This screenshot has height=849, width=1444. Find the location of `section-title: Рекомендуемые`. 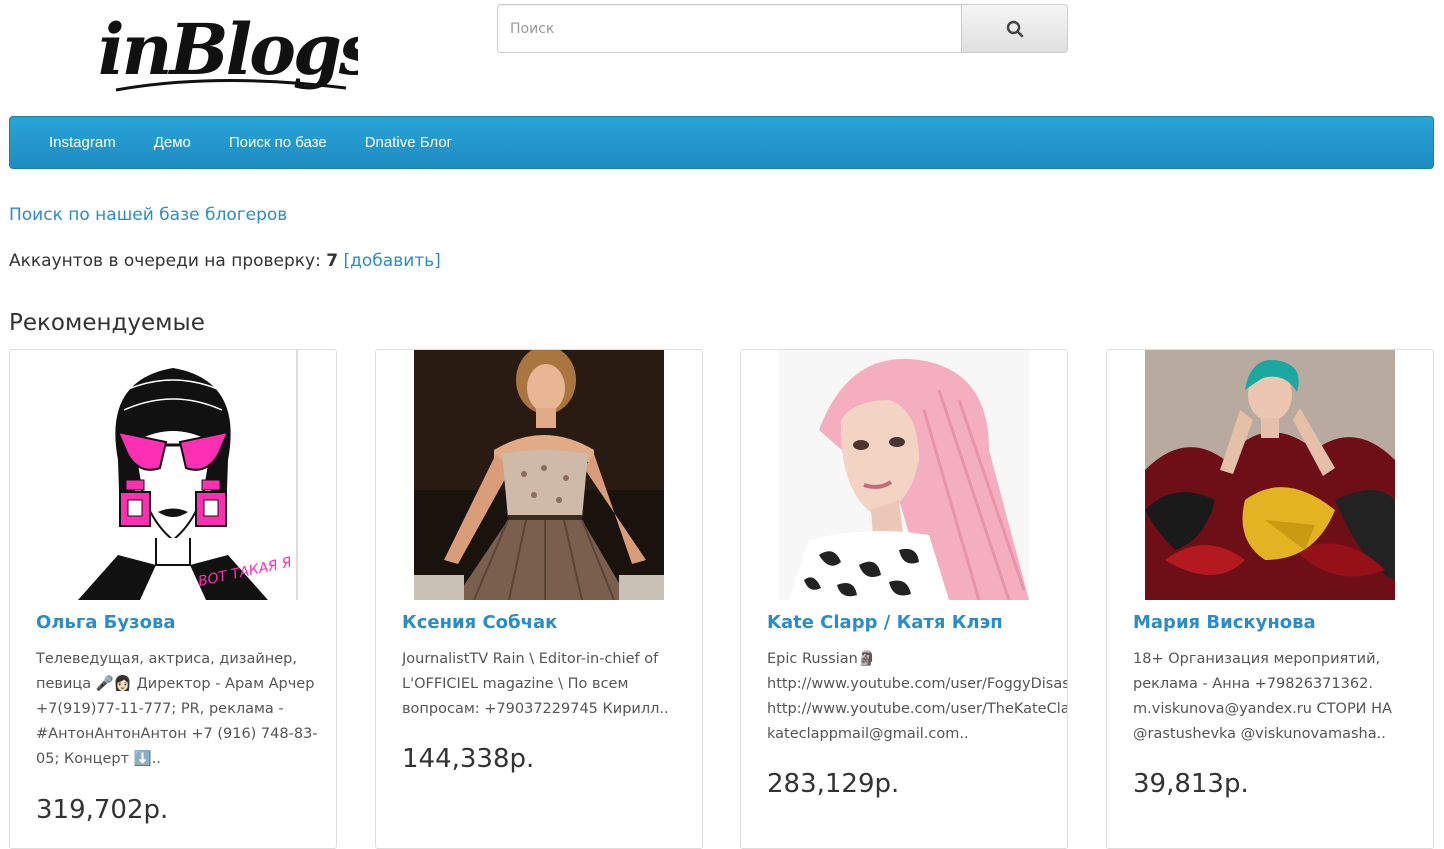

section-title: Рекомендуемые is located at coordinates (107, 323).